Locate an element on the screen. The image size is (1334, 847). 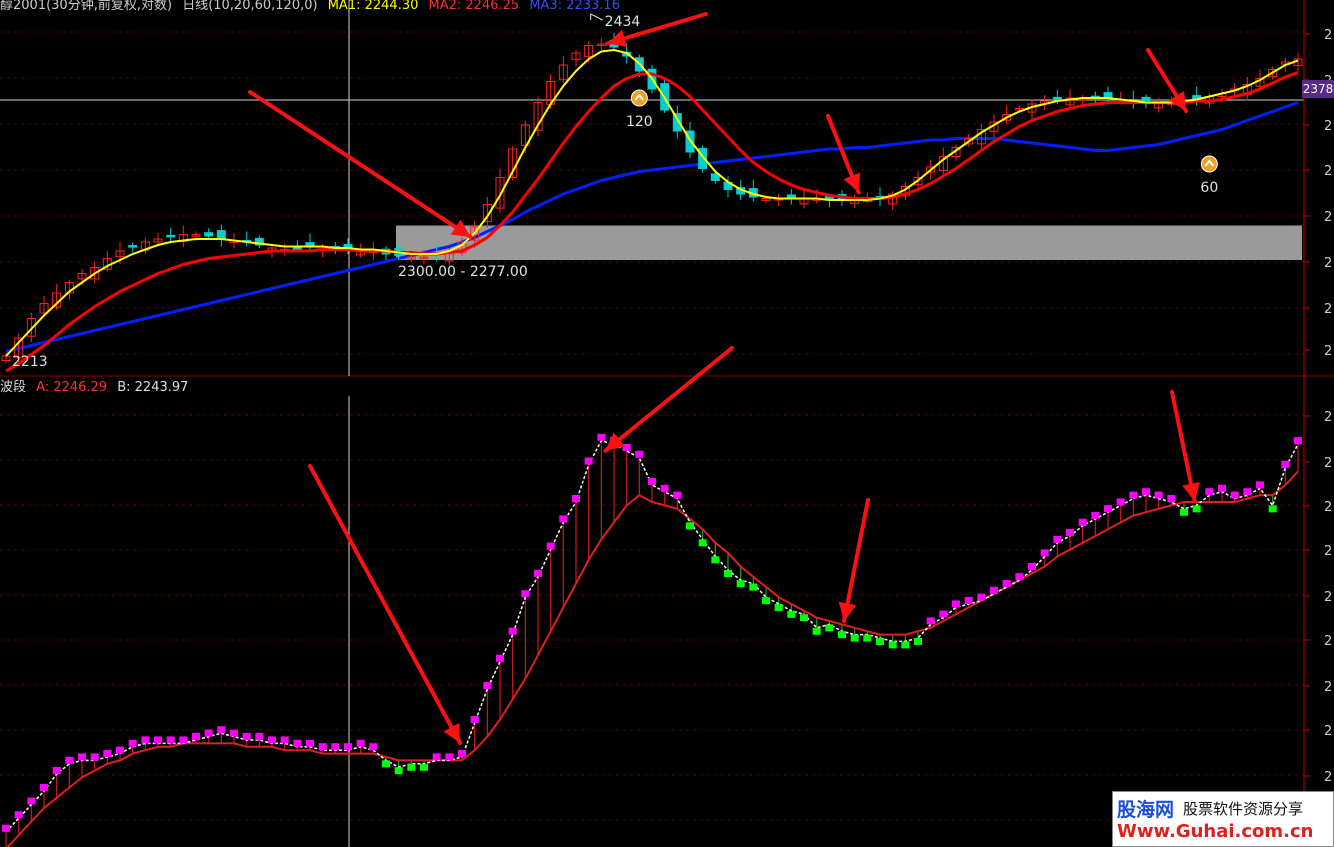
support-zone-box is located at coordinates (849, 242).